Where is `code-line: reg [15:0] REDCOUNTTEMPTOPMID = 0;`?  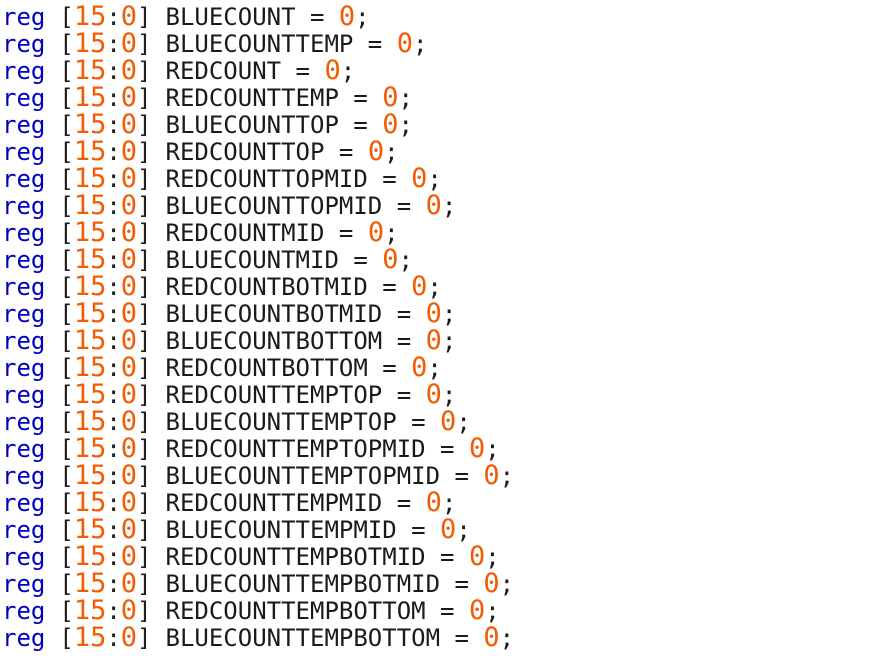
code-line: reg [15:0] REDCOUNTTEMPTOPMID = 0; is located at coordinates (438, 448).